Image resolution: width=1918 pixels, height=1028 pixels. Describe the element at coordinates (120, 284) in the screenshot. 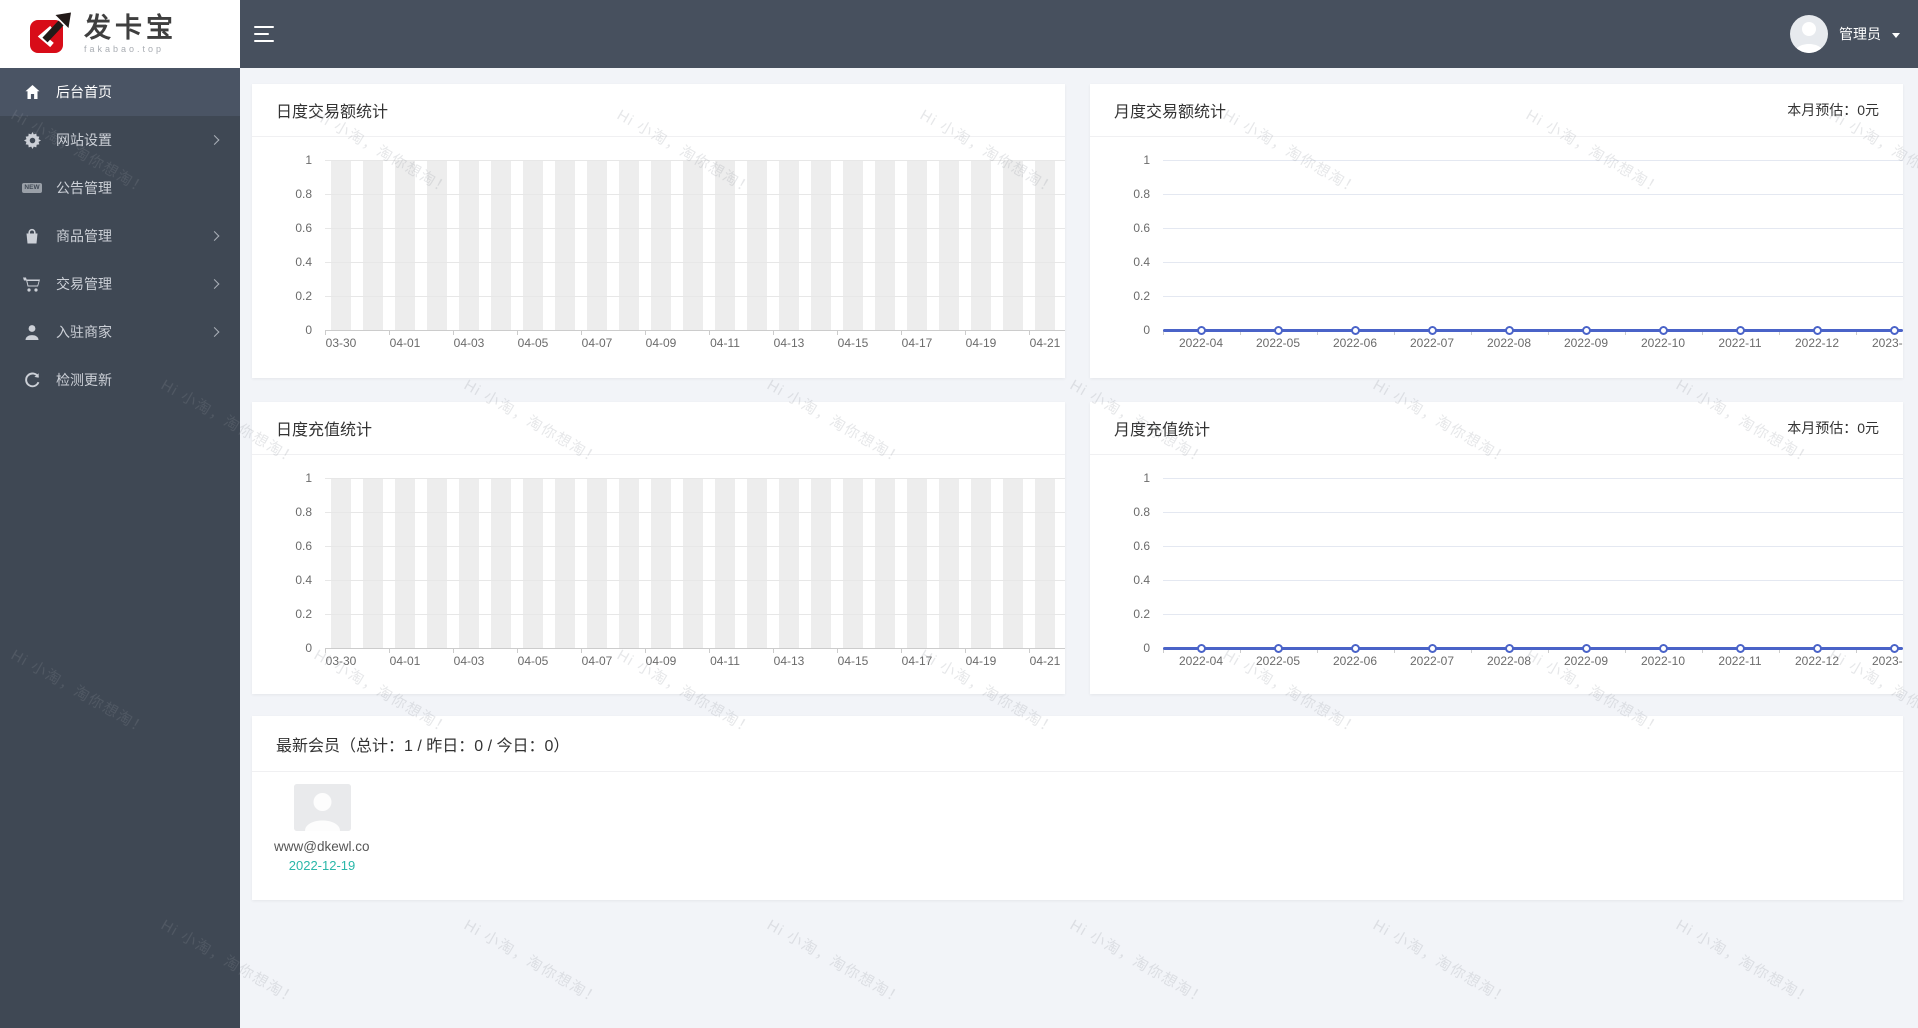

I see `sidebar-item-transactions: 交易管理` at that location.